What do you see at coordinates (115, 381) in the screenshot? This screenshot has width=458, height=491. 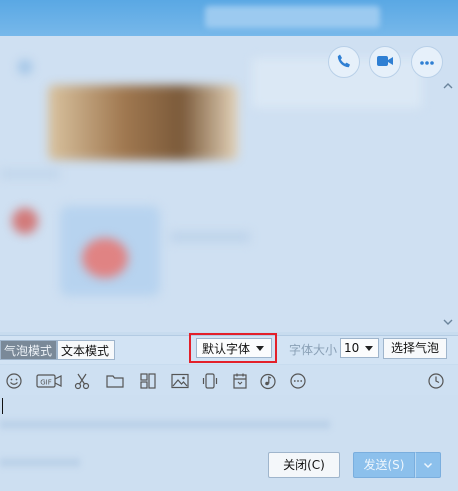 I see `folder-icon` at bounding box center [115, 381].